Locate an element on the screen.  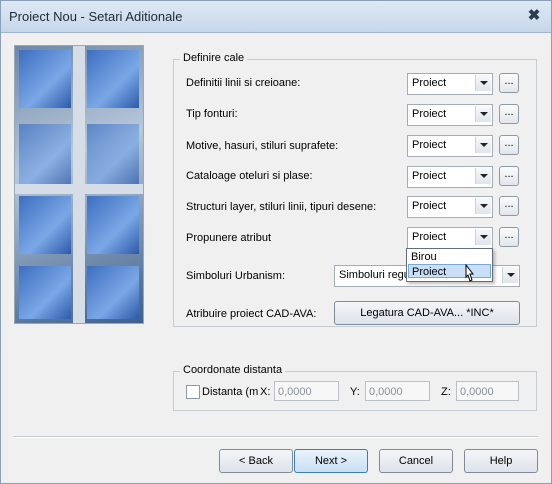
footer-divider is located at coordinates (275, 437).